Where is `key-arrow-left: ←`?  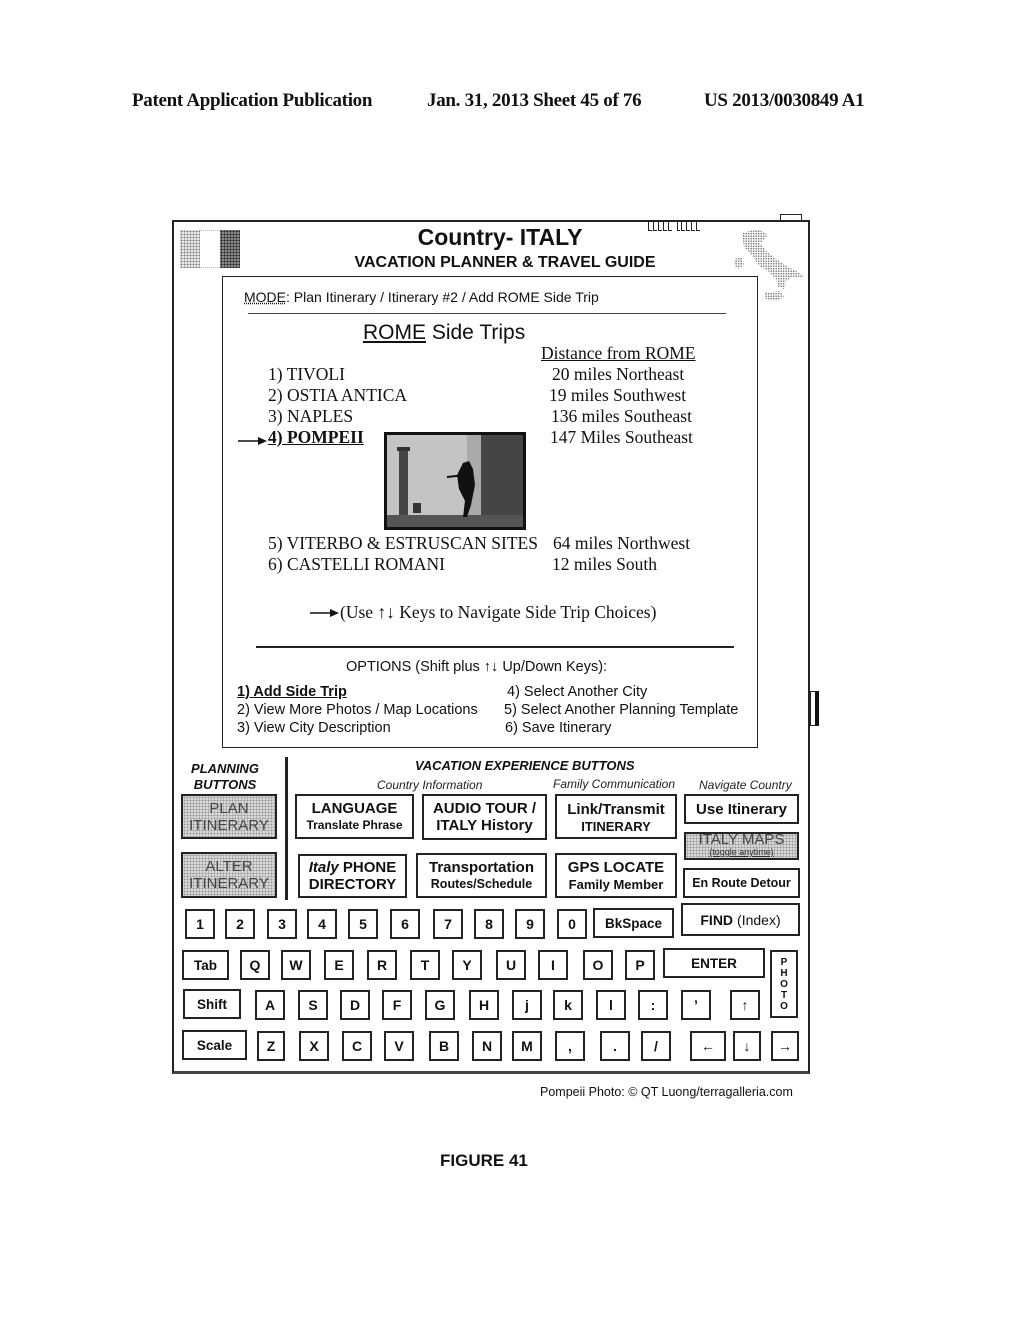 key-arrow-left: ← is located at coordinates (708, 1046).